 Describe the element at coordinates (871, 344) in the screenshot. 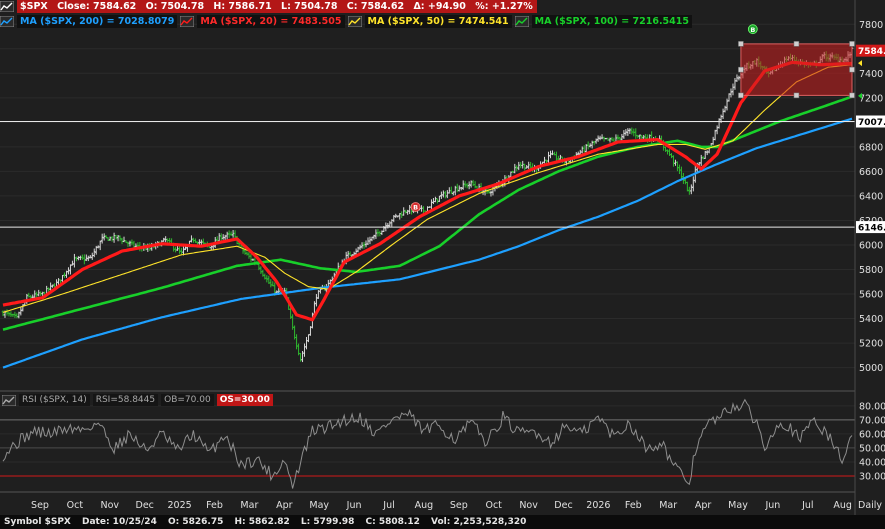

I see `price-tick-label: 5200` at that location.